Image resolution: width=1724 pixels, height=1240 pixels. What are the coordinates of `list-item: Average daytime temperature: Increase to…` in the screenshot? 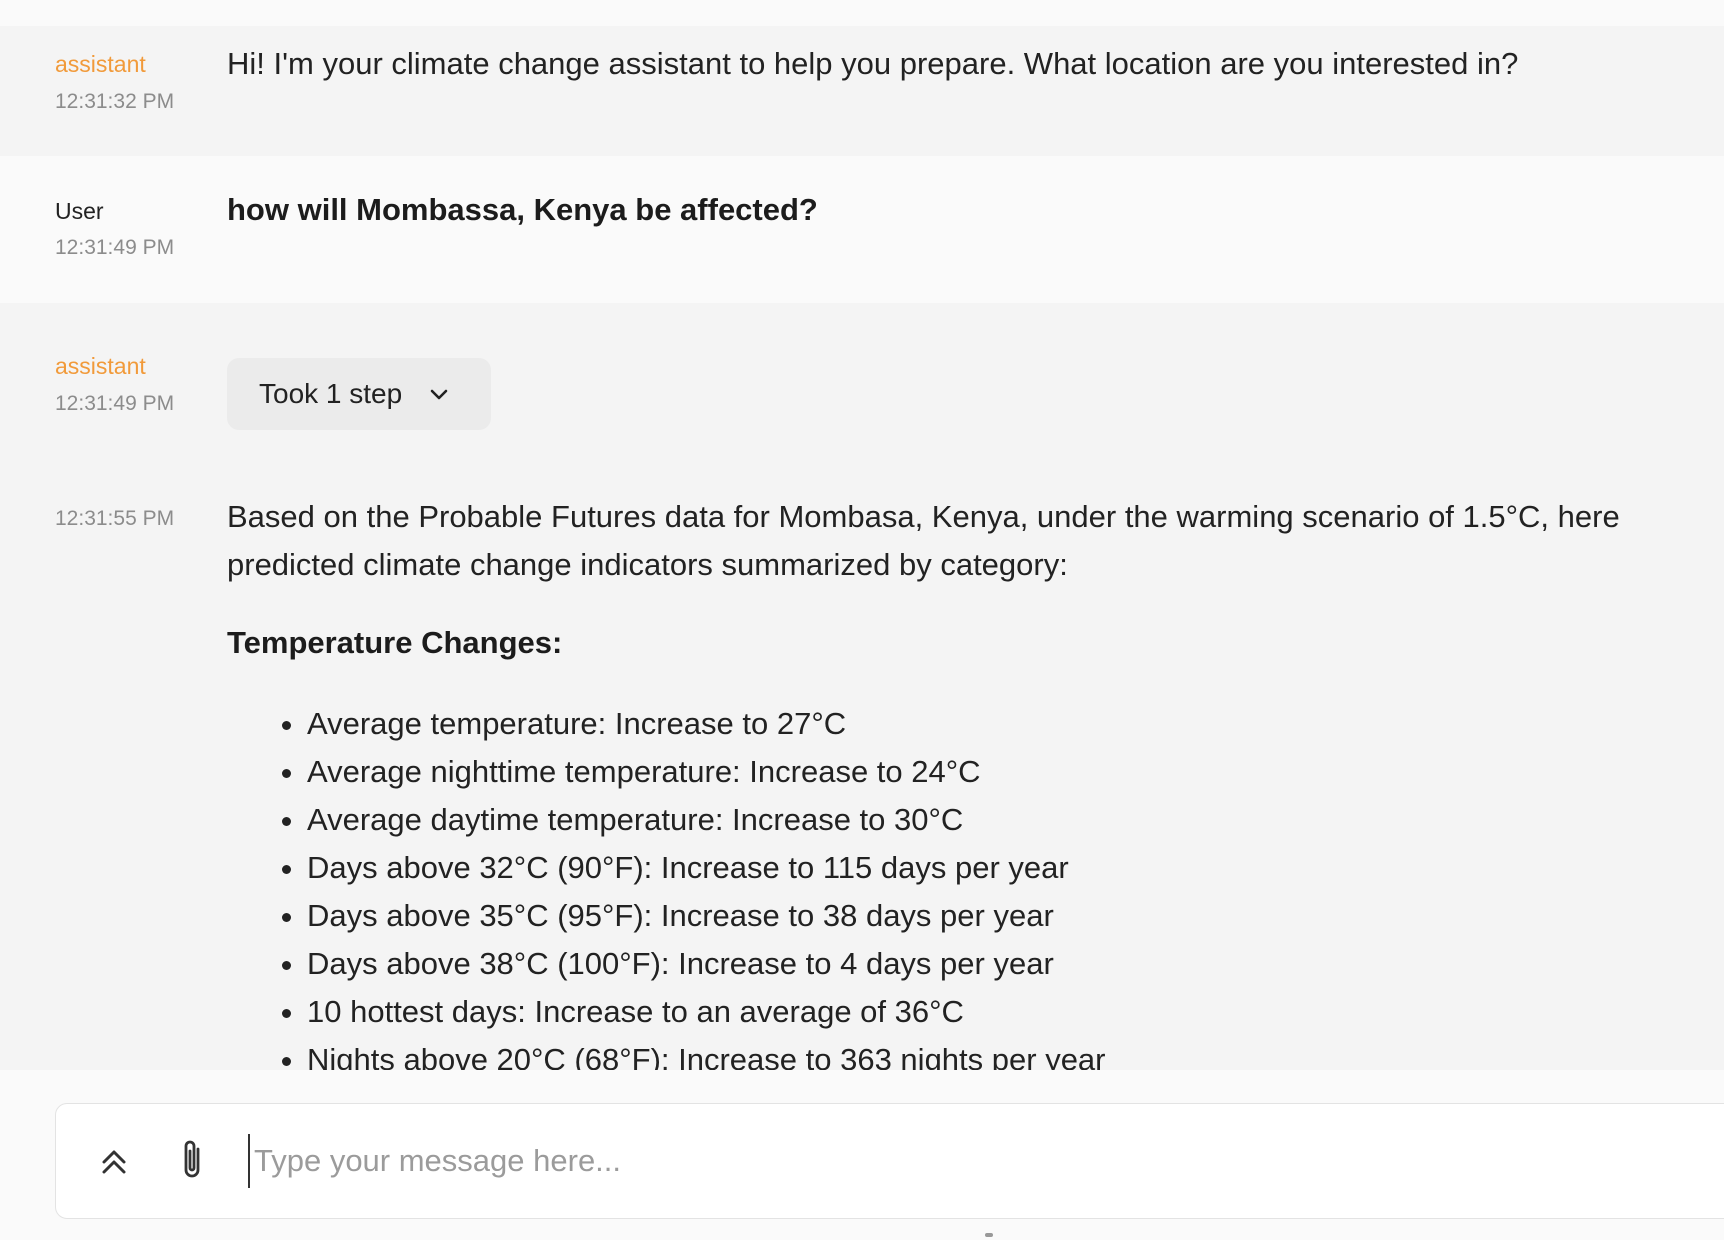 It's located at (706, 820).